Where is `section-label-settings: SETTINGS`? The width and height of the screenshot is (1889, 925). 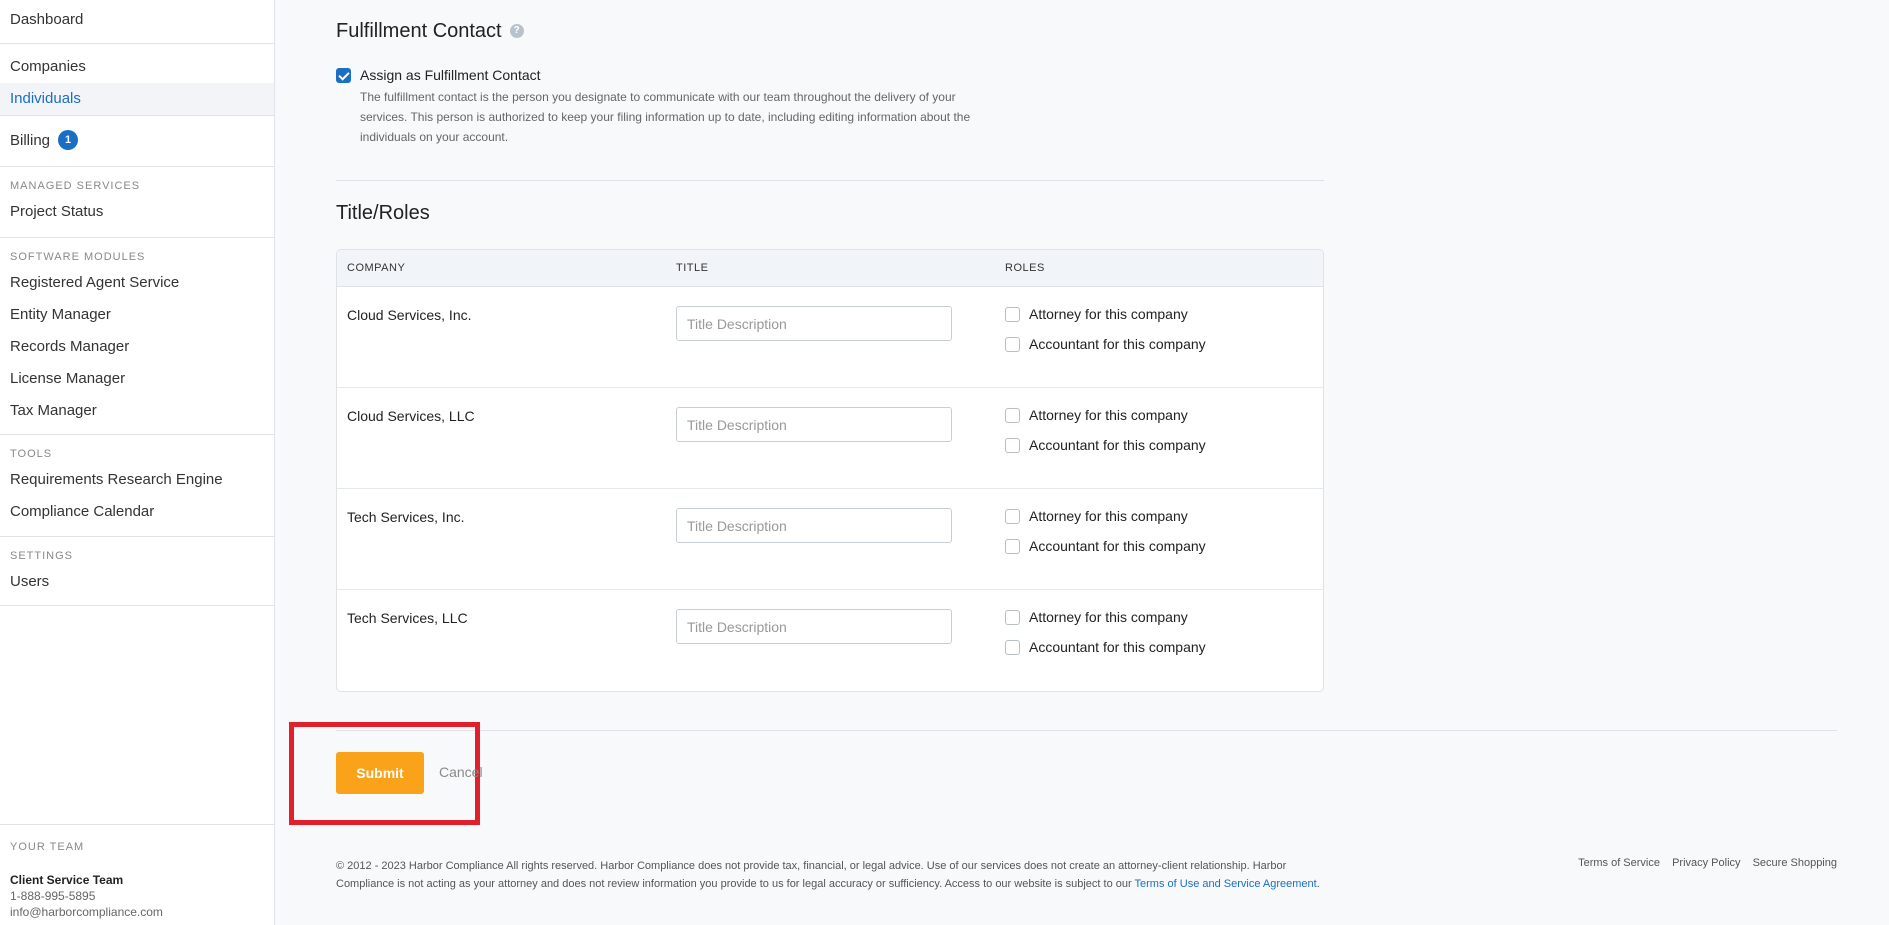
section-label-settings: SETTINGS is located at coordinates (42, 556).